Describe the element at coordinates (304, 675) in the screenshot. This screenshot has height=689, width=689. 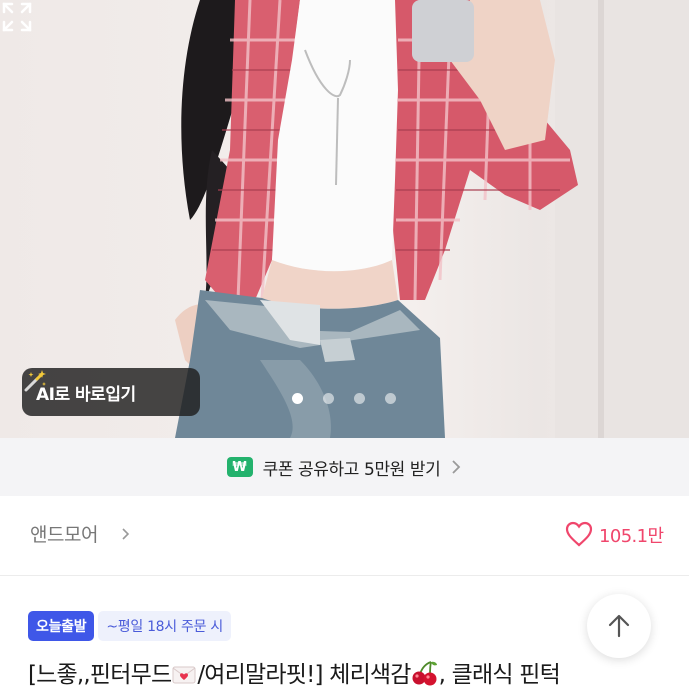
I see `product-title-part: /여리말라핏!] 체리색감` at that location.